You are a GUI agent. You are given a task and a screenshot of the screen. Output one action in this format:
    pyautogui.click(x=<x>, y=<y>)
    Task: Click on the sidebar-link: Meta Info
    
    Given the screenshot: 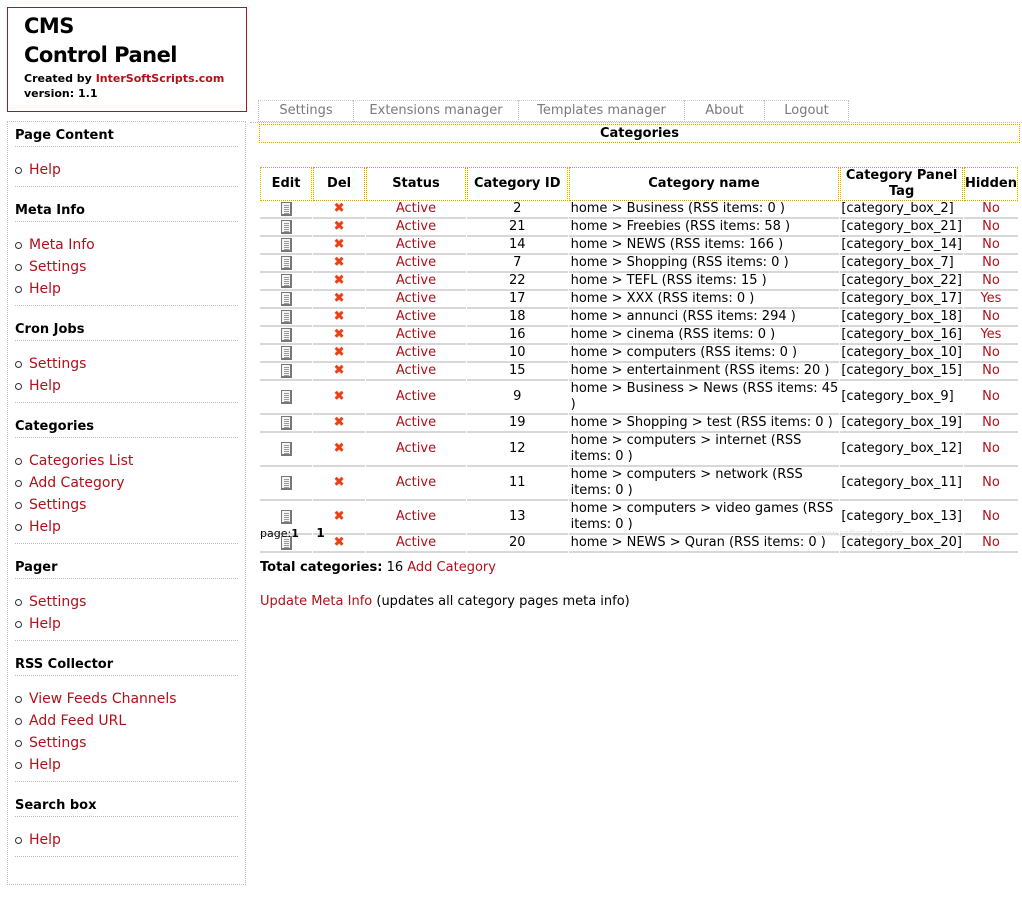 What is the action you would take?
    pyautogui.click(x=62, y=245)
    